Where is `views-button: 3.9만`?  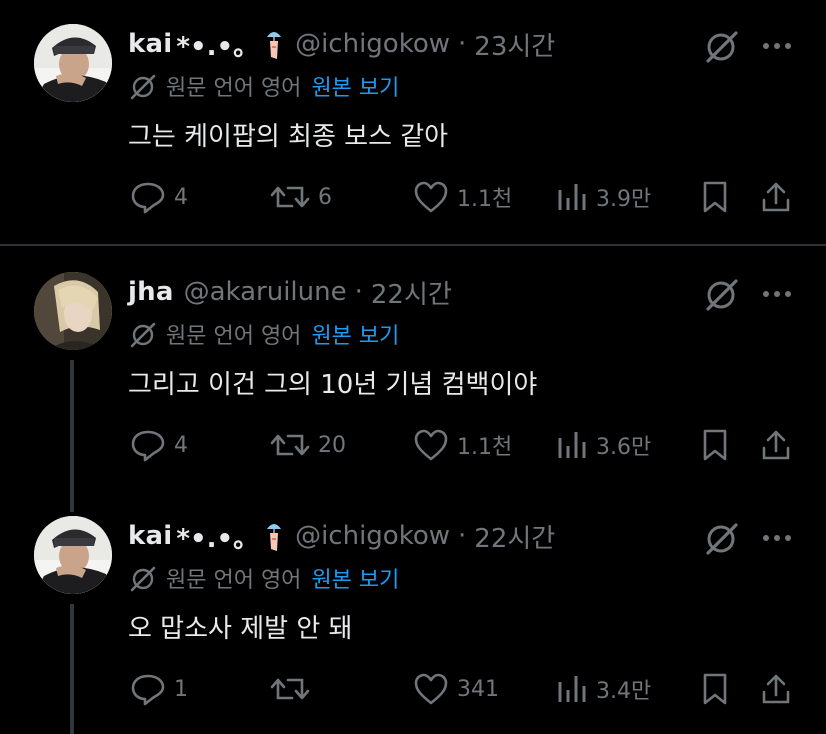
views-button: 3.9만 is located at coordinates (603, 197).